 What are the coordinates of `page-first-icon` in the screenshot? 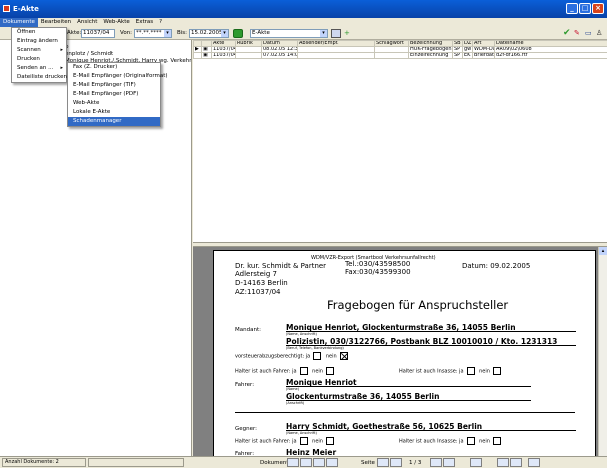 It's located at (383, 462).